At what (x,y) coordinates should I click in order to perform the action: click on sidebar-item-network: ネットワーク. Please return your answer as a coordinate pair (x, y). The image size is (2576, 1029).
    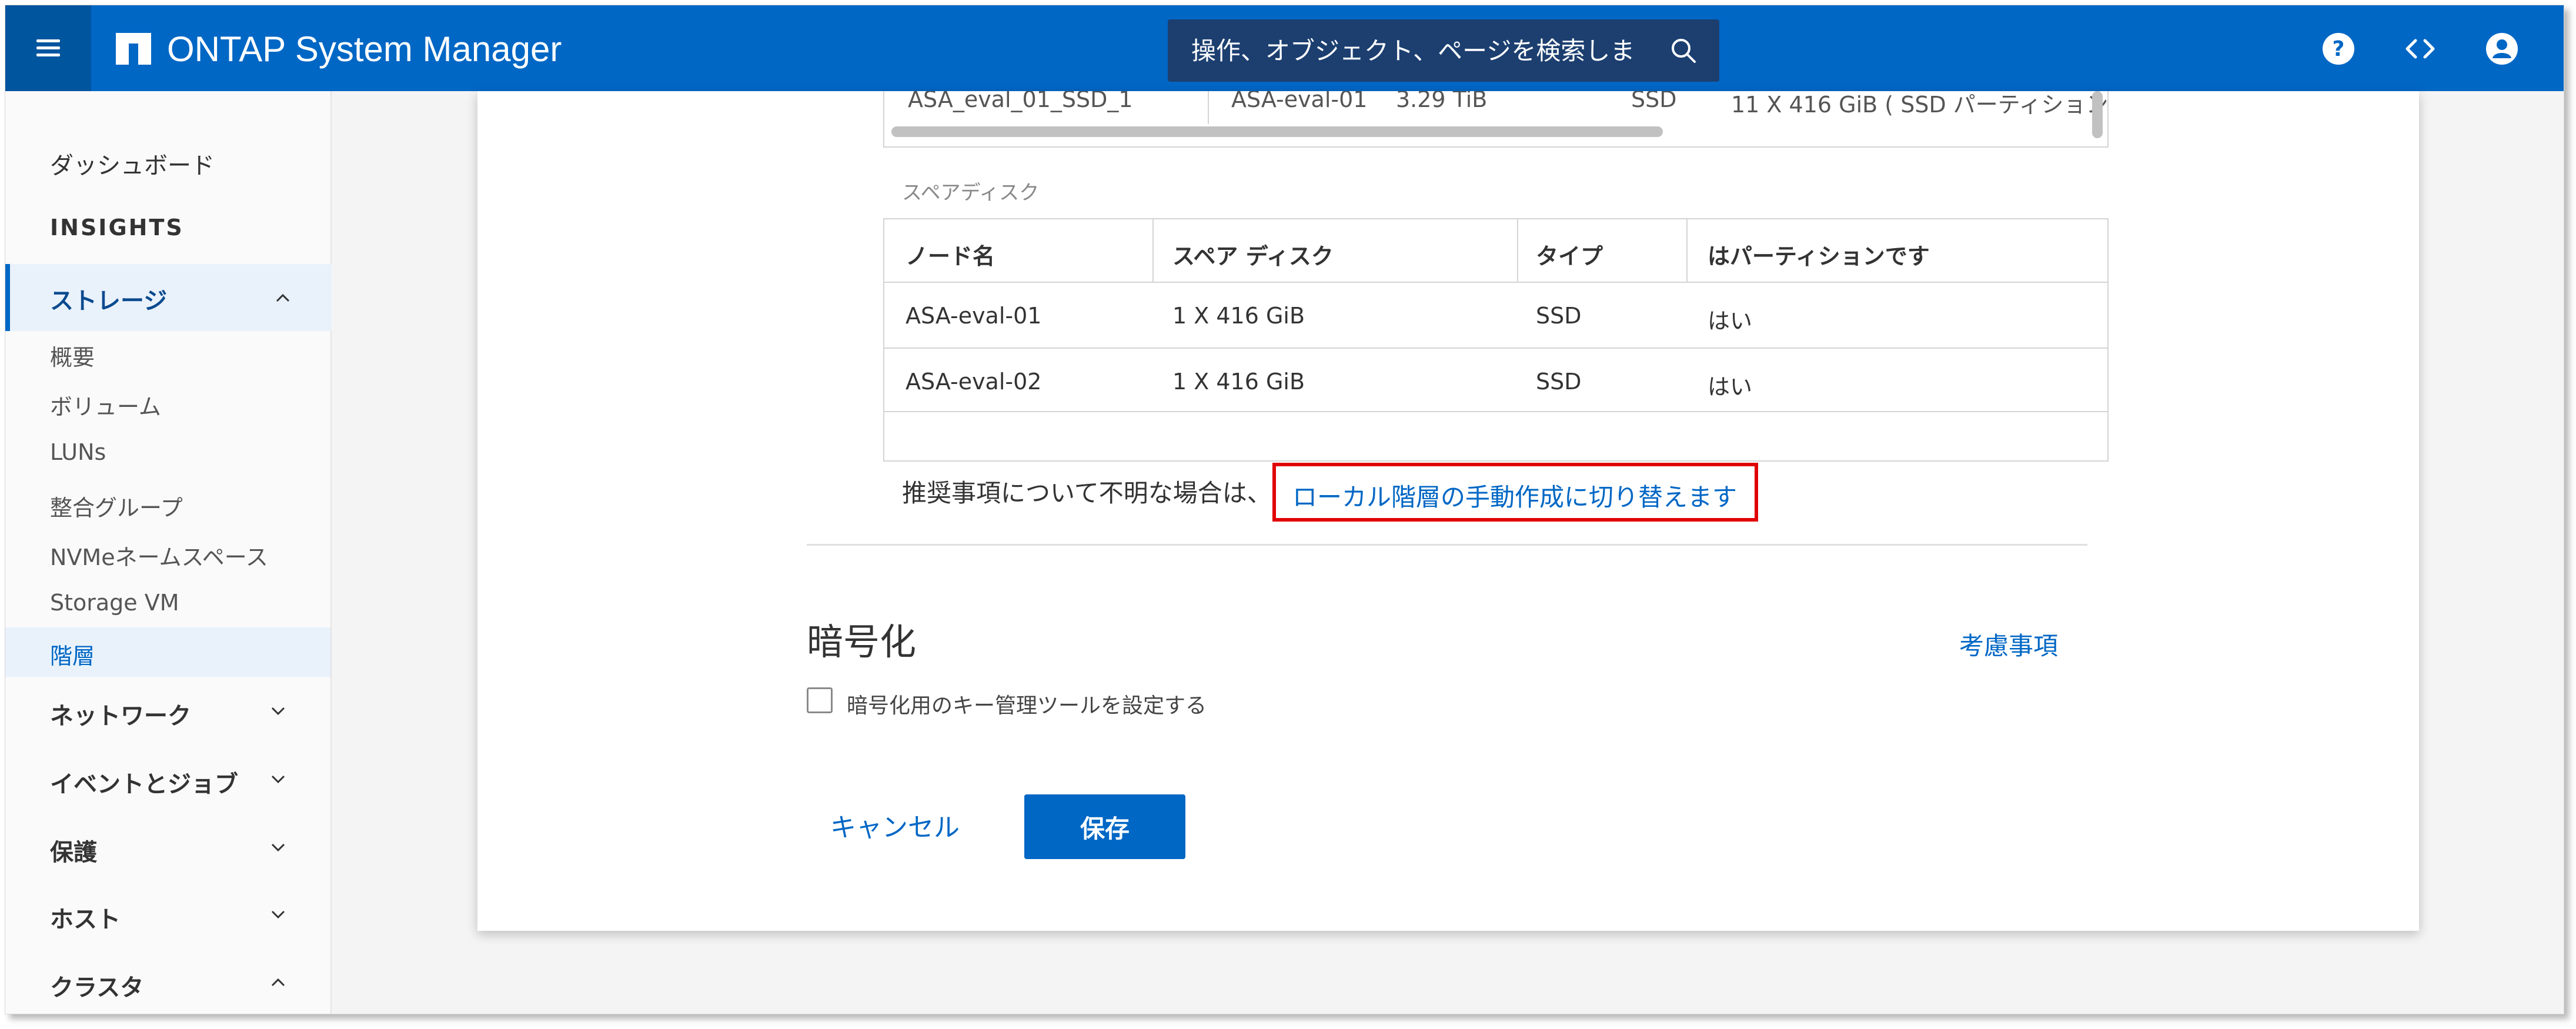
    Looking at the image, I should click on (167, 714).